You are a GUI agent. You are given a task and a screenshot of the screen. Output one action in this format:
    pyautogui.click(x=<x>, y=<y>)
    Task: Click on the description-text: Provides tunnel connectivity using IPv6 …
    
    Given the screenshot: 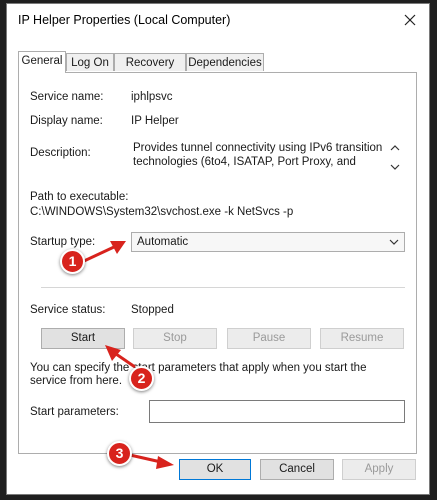 What is the action you would take?
    pyautogui.click(x=258, y=155)
    